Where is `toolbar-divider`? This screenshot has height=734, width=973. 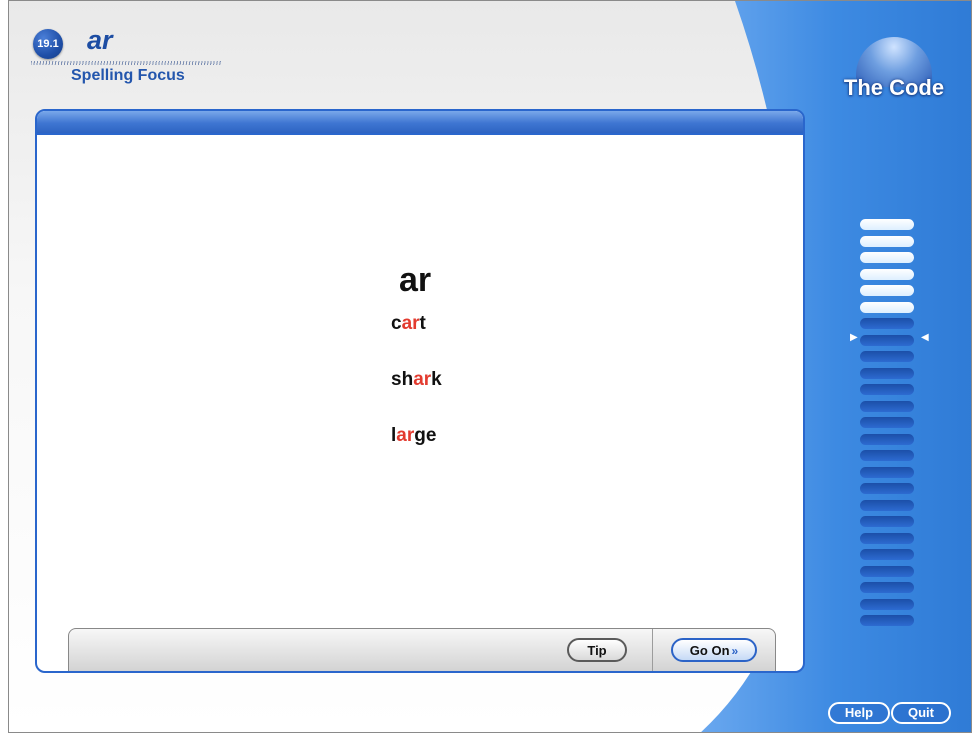
toolbar-divider is located at coordinates (652, 650).